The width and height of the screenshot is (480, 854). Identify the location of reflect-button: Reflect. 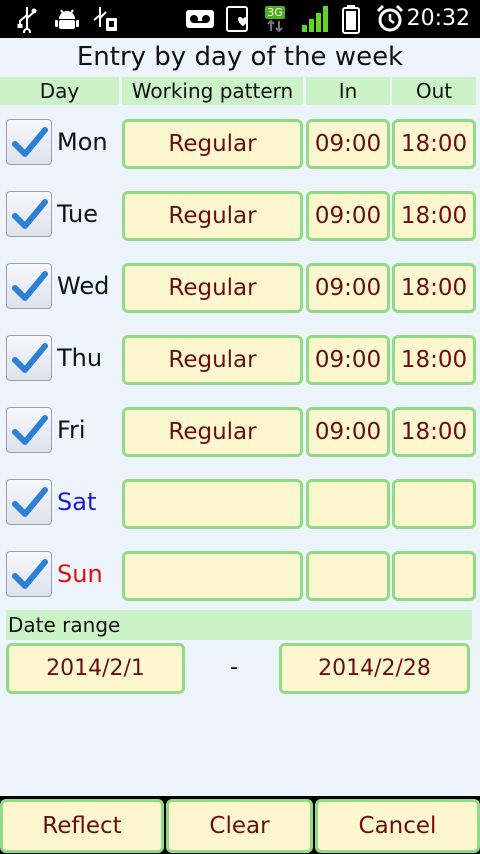
(82, 826).